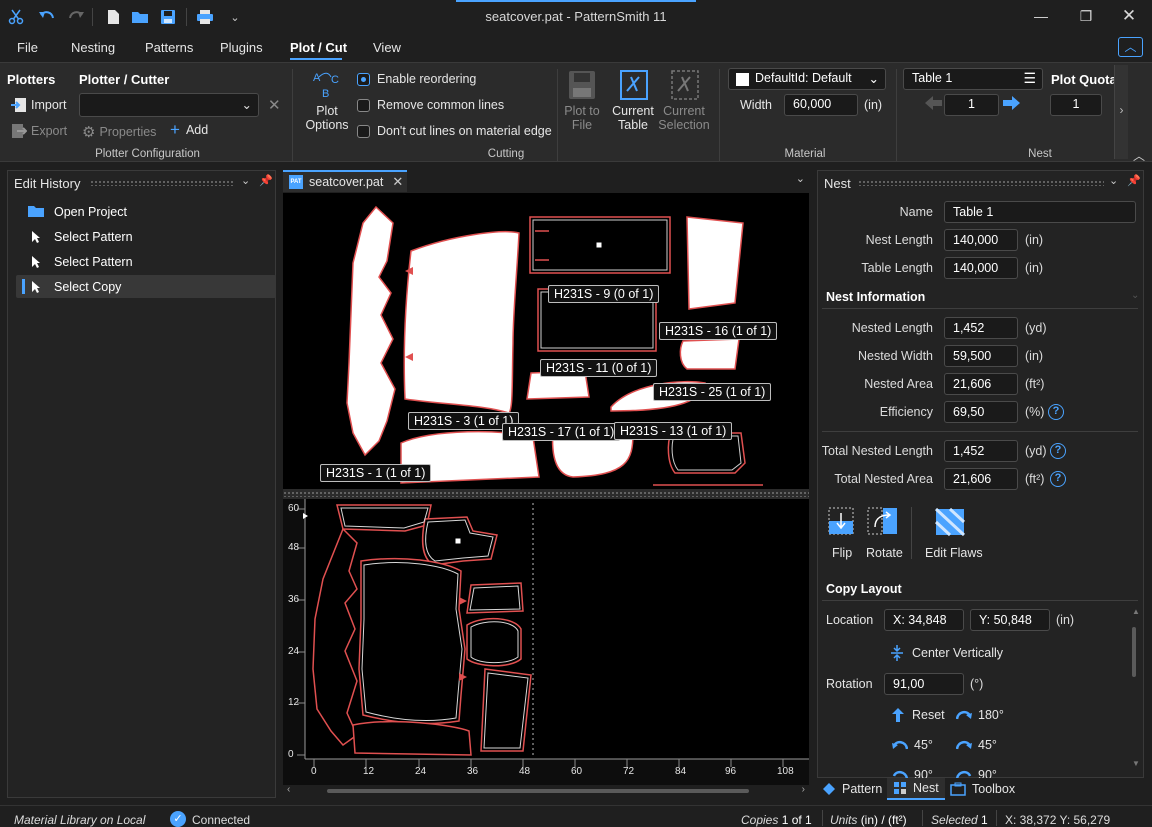  Describe the element at coordinates (837, 183) in the screenshot. I see `nest-panel-title: Nest` at that location.